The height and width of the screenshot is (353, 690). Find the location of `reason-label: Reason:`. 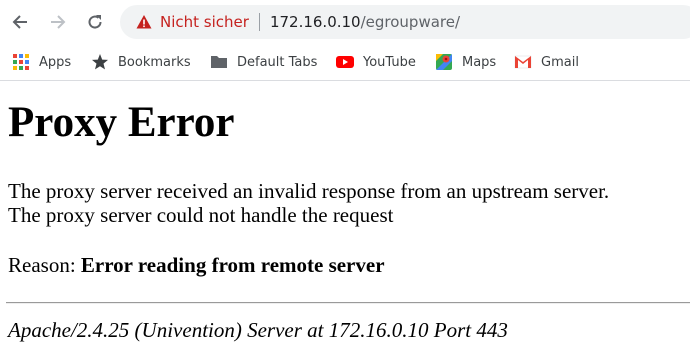

reason-label: Reason: is located at coordinates (42, 265).